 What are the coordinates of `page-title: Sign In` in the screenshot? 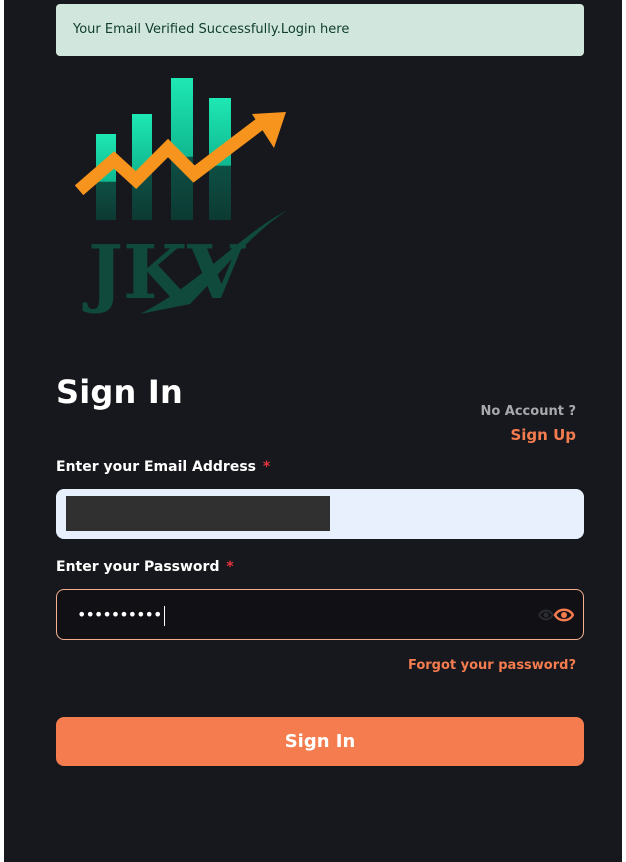 It's located at (119, 392).